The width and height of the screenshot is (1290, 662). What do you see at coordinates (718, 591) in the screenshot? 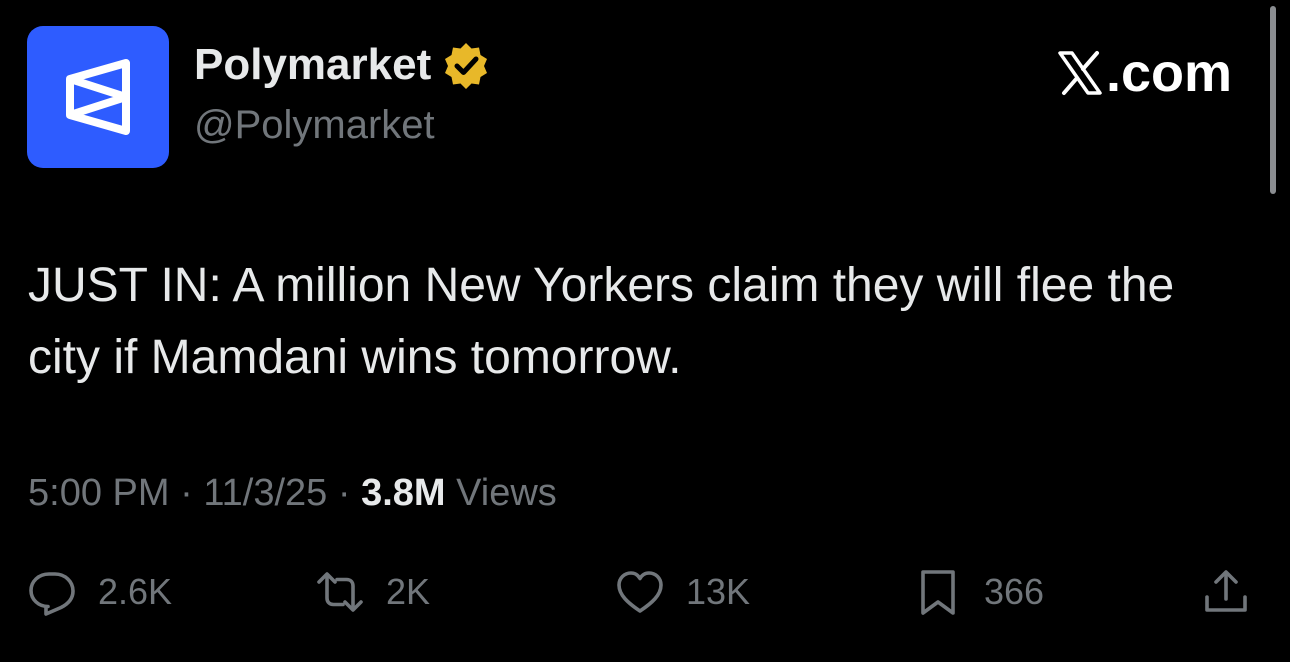
I see `like-count: 13K` at bounding box center [718, 591].